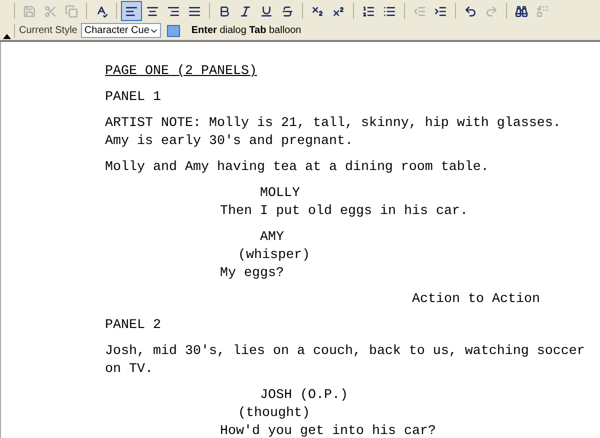  Describe the element at coordinates (274, 256) in the screenshot. I see `parenthetical-line: (whisper)` at that location.